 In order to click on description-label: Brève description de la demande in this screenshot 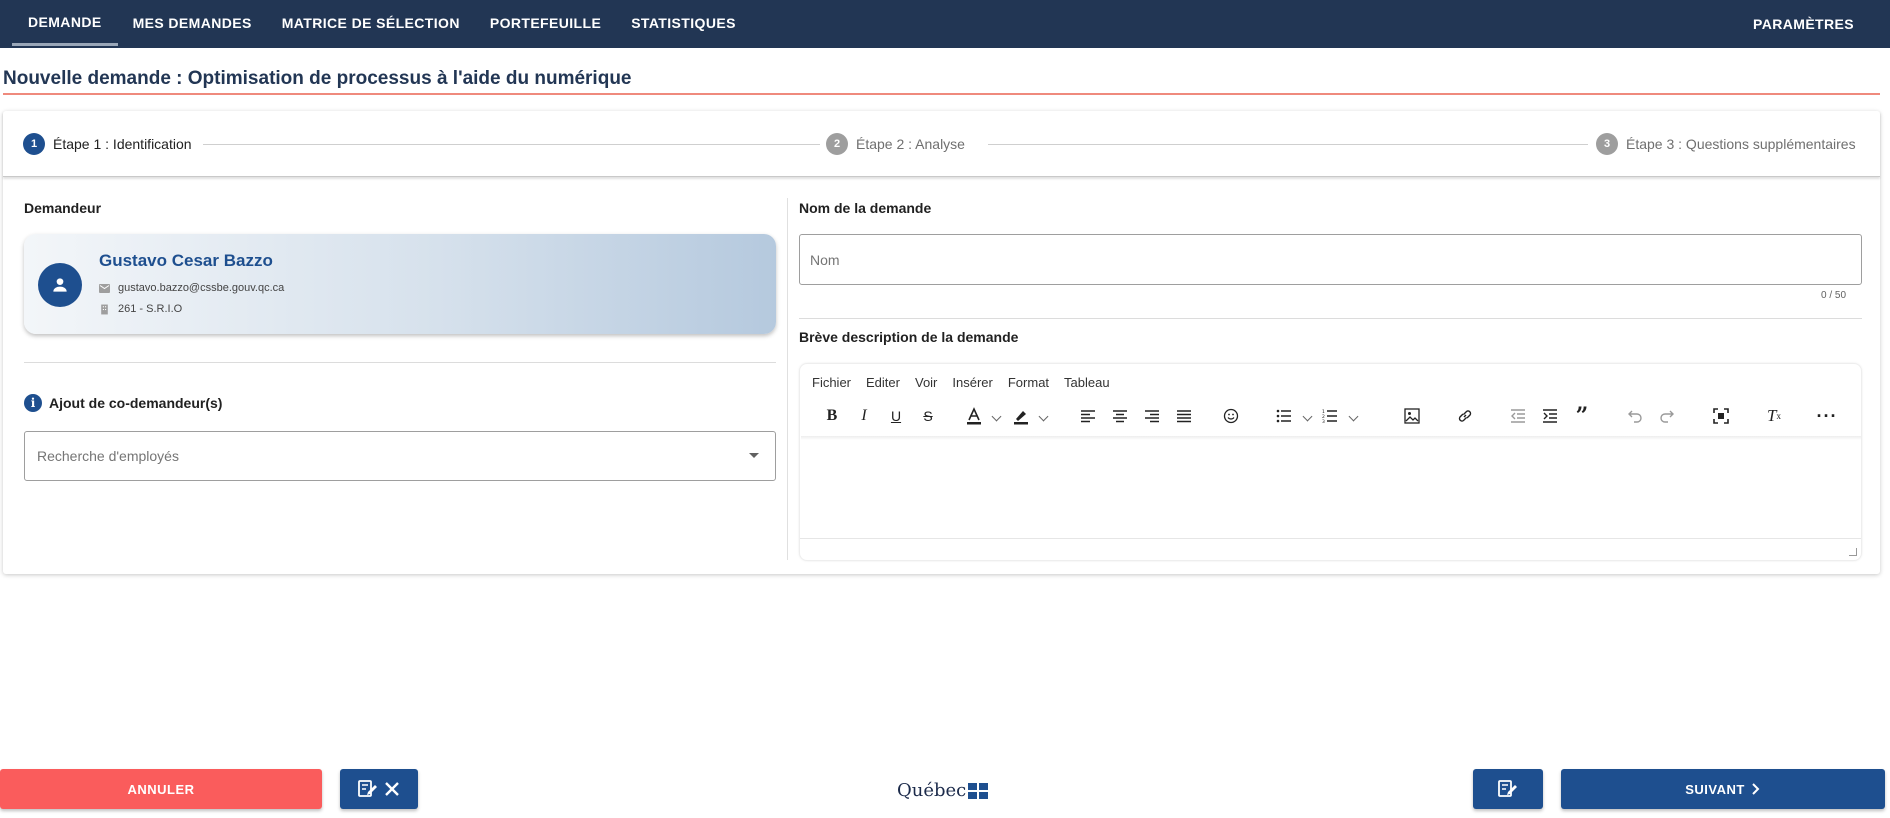, I will do `click(909, 337)`.